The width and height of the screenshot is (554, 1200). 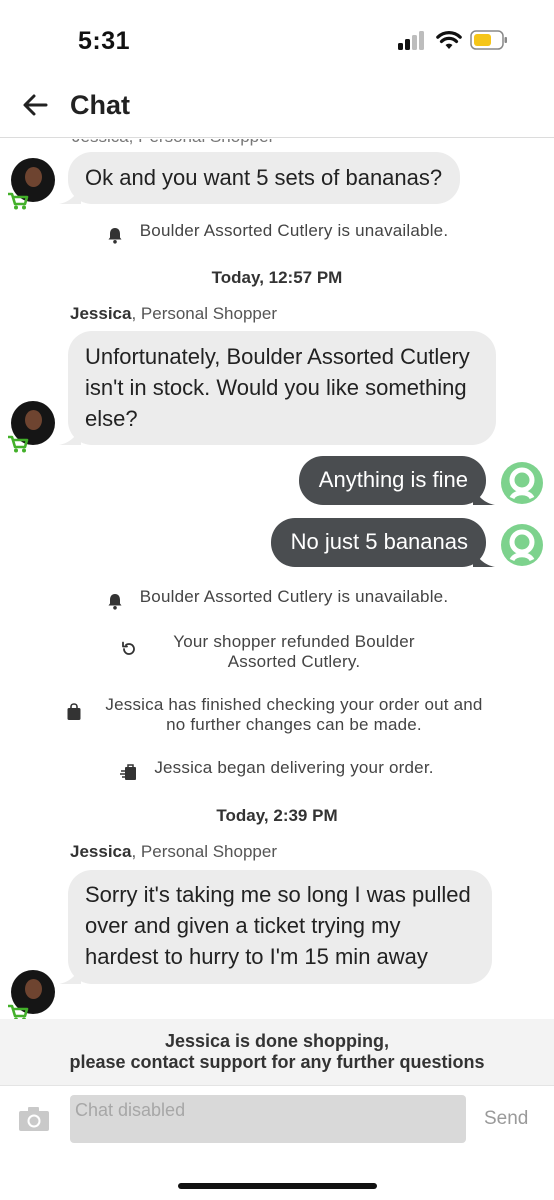 I want to click on message-text: No just 5 bananas, so click(x=379, y=541).